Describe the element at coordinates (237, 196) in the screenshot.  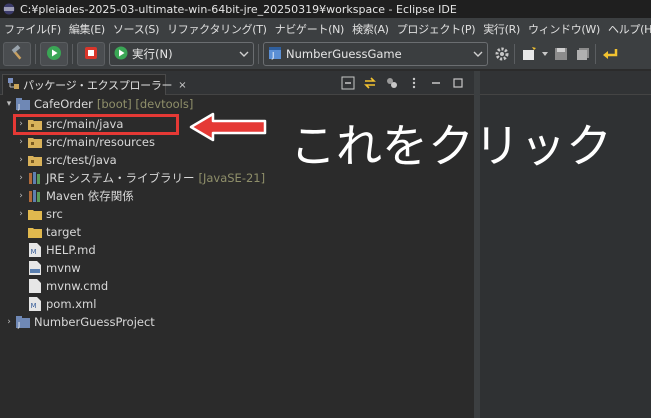
I see `tree-item-maven-dependencies: › Maven 依存関係` at that location.